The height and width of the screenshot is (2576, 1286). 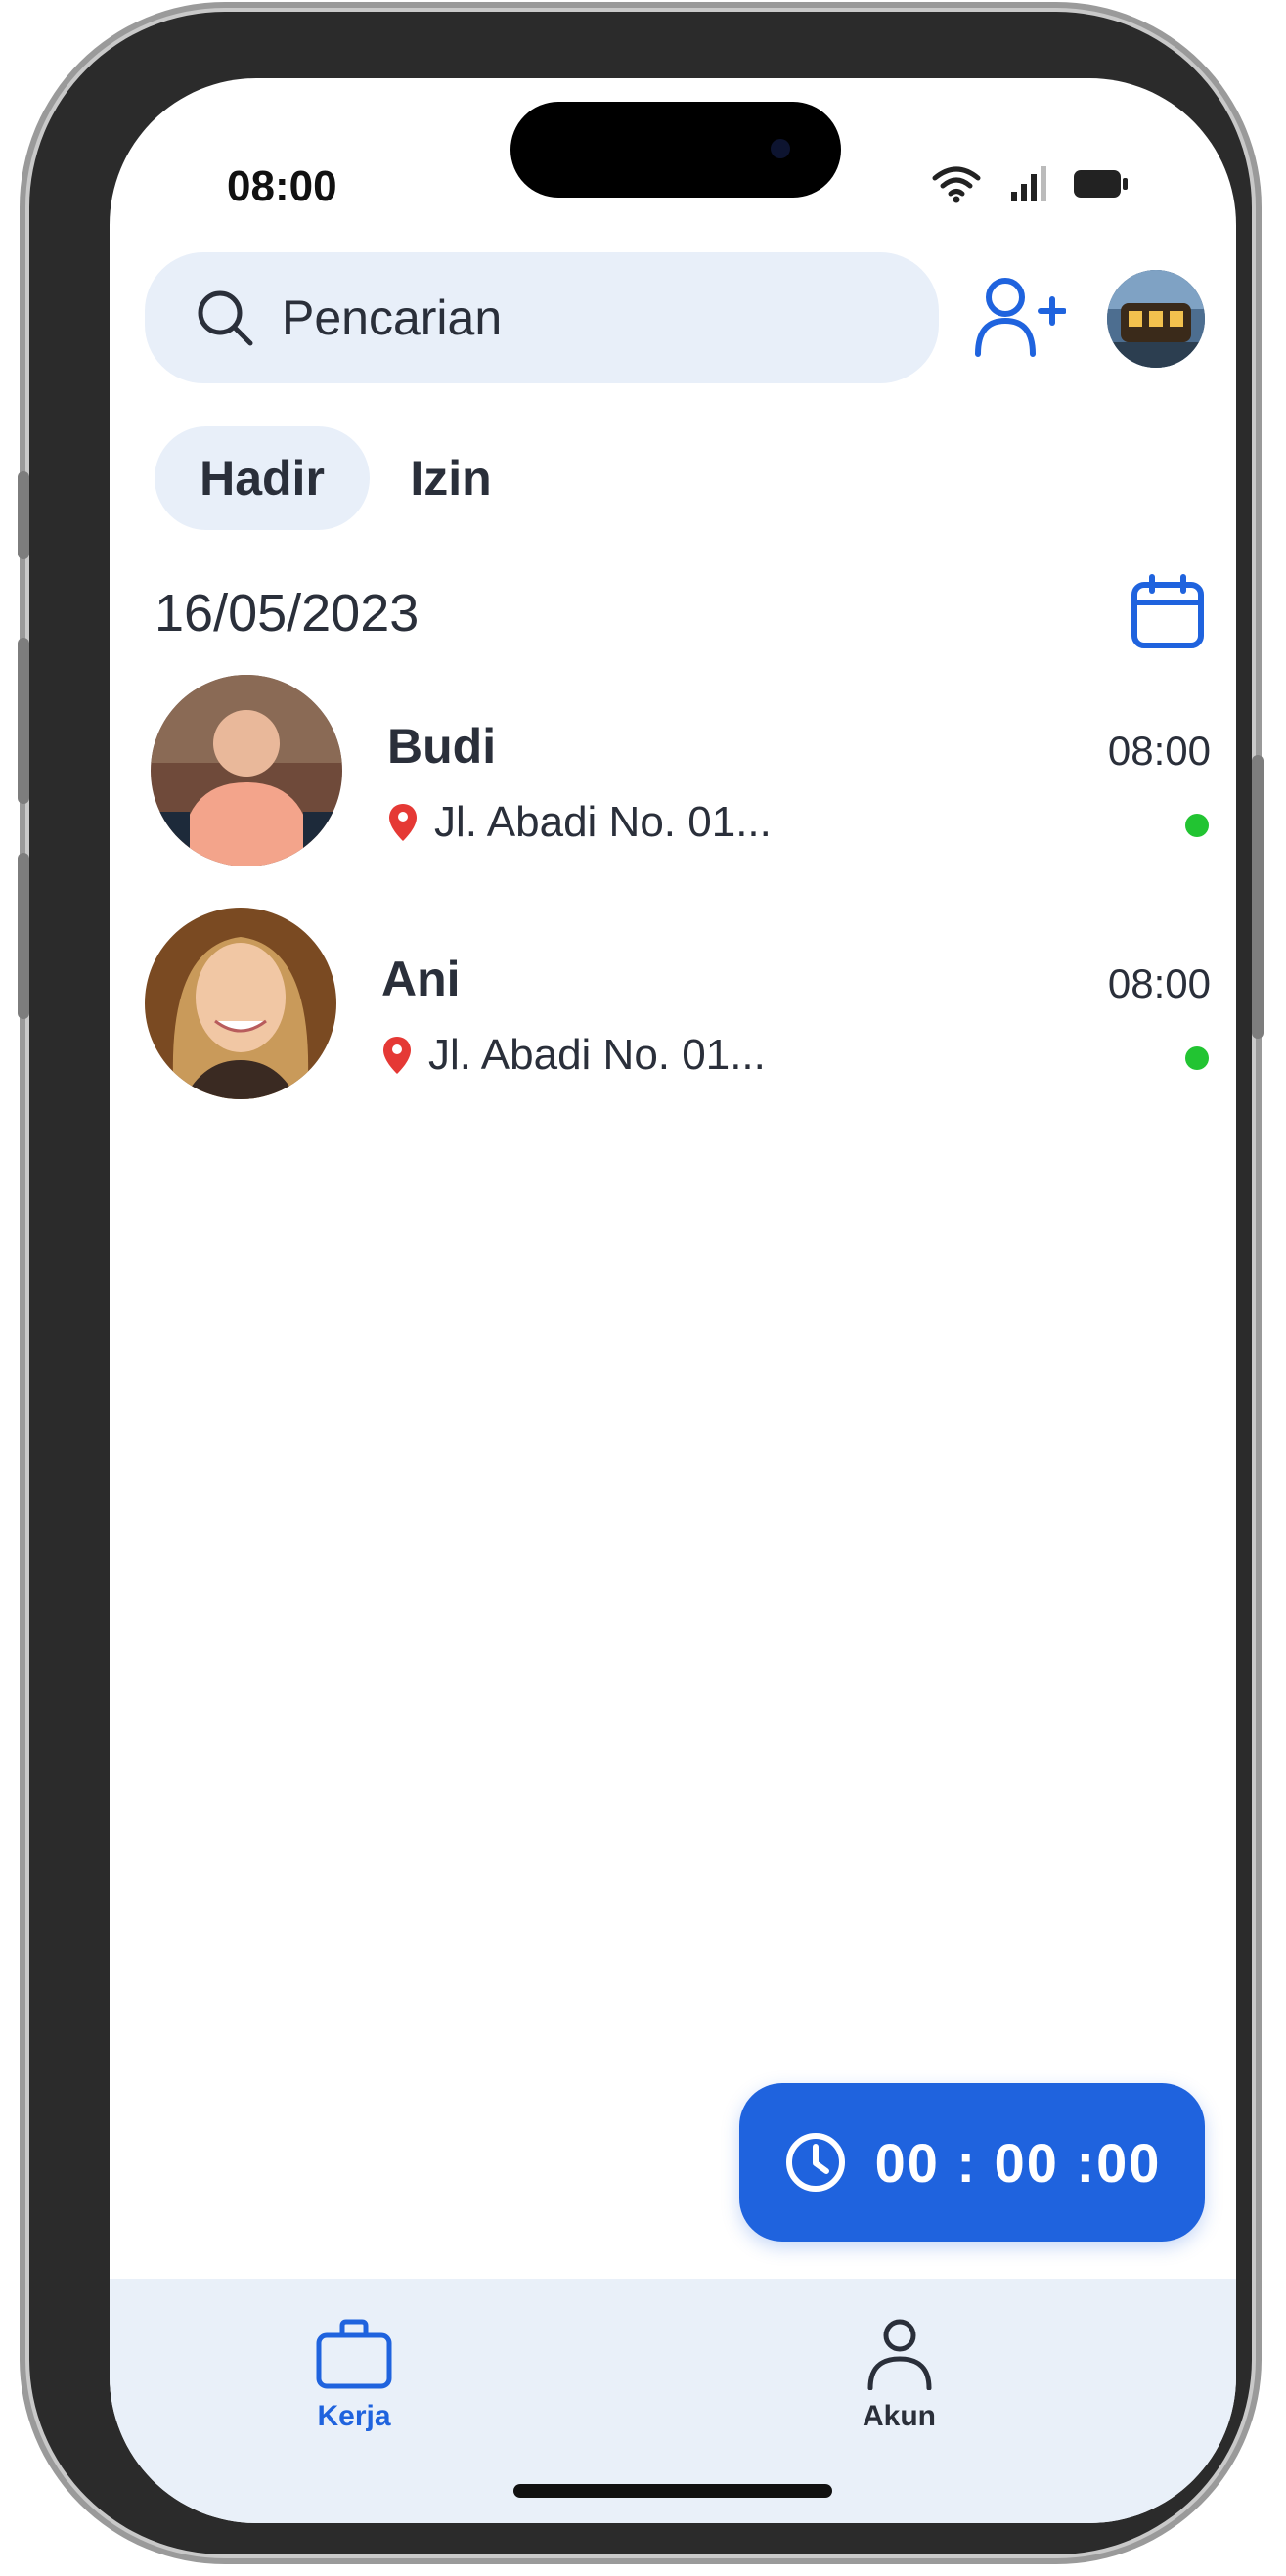 What do you see at coordinates (1028, 184) in the screenshot?
I see `signal-icon` at bounding box center [1028, 184].